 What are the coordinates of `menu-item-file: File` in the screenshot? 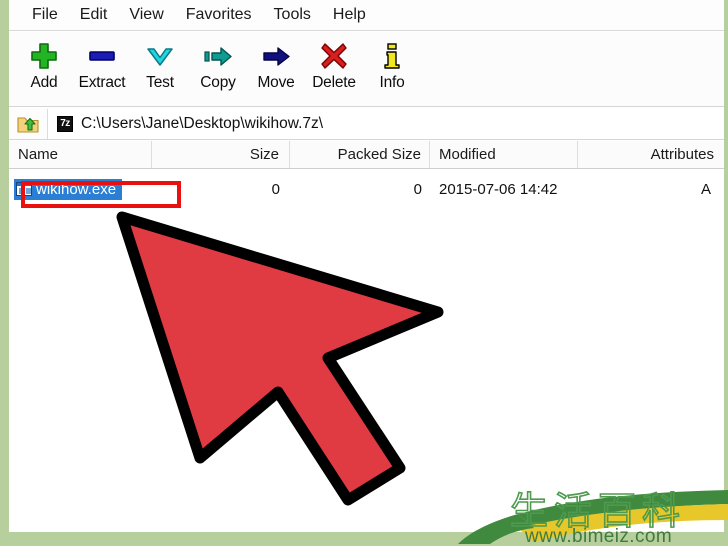 It's located at (45, 15).